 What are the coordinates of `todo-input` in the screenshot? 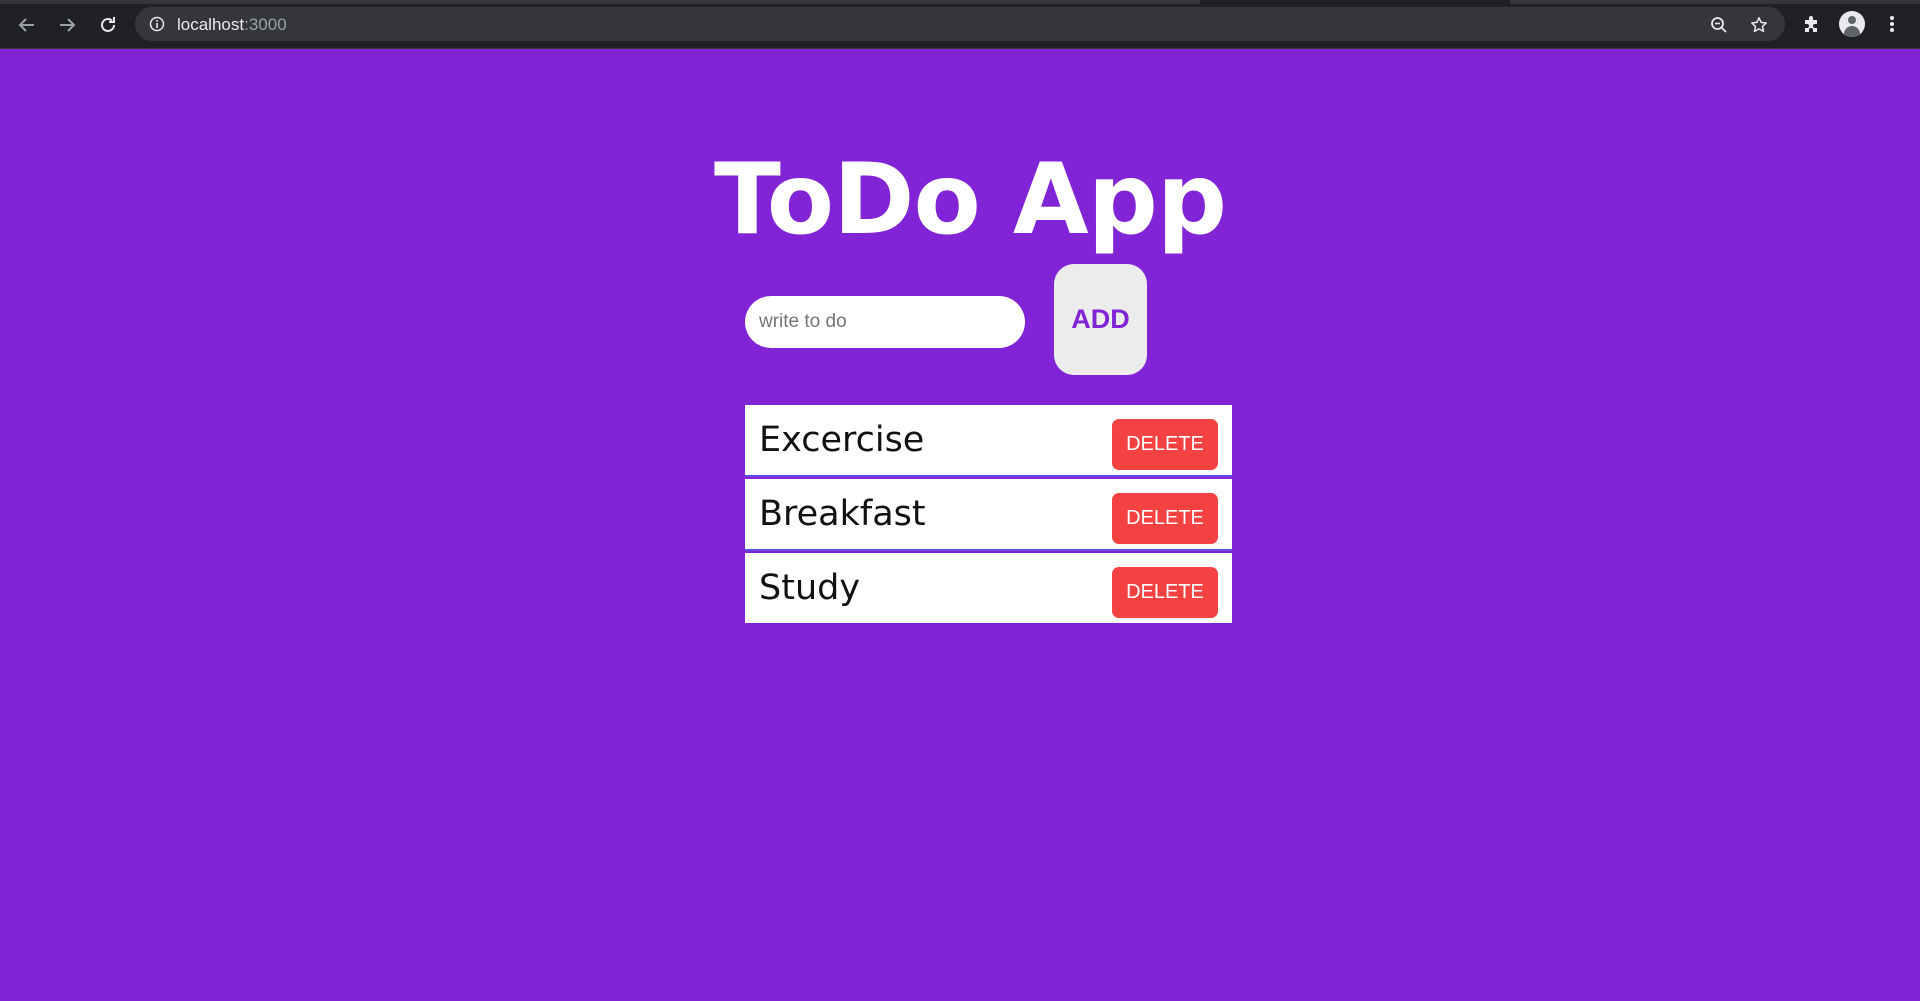 It's located at (885, 322).